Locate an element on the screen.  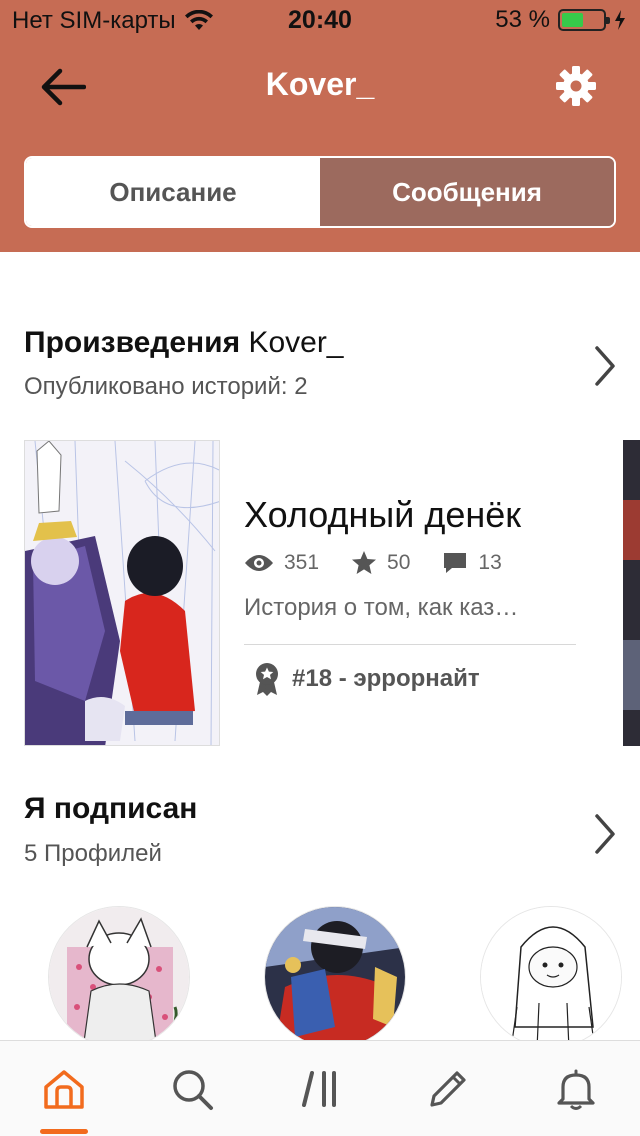
tab-search is located at coordinates (192, 1088).